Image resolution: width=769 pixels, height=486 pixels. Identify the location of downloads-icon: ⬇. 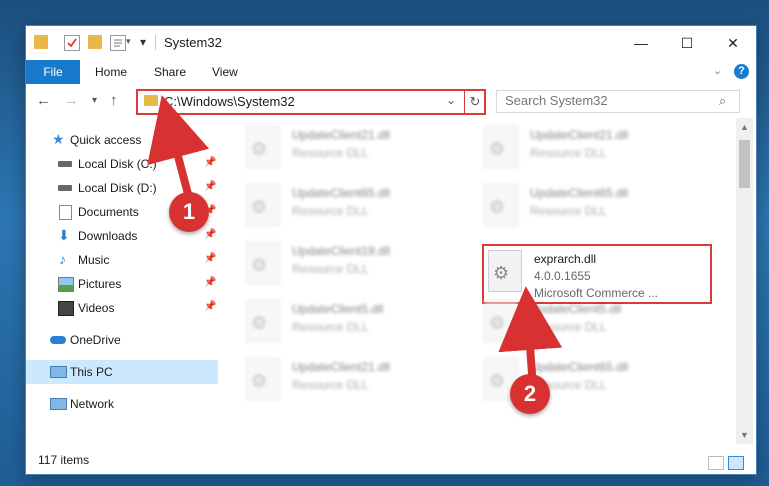
(64, 235).